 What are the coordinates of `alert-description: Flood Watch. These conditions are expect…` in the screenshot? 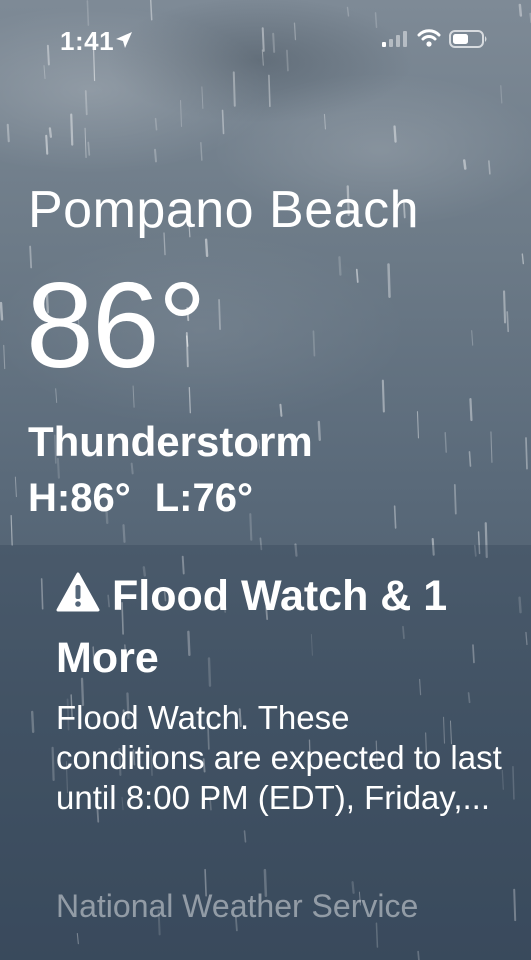 It's located at (279, 757).